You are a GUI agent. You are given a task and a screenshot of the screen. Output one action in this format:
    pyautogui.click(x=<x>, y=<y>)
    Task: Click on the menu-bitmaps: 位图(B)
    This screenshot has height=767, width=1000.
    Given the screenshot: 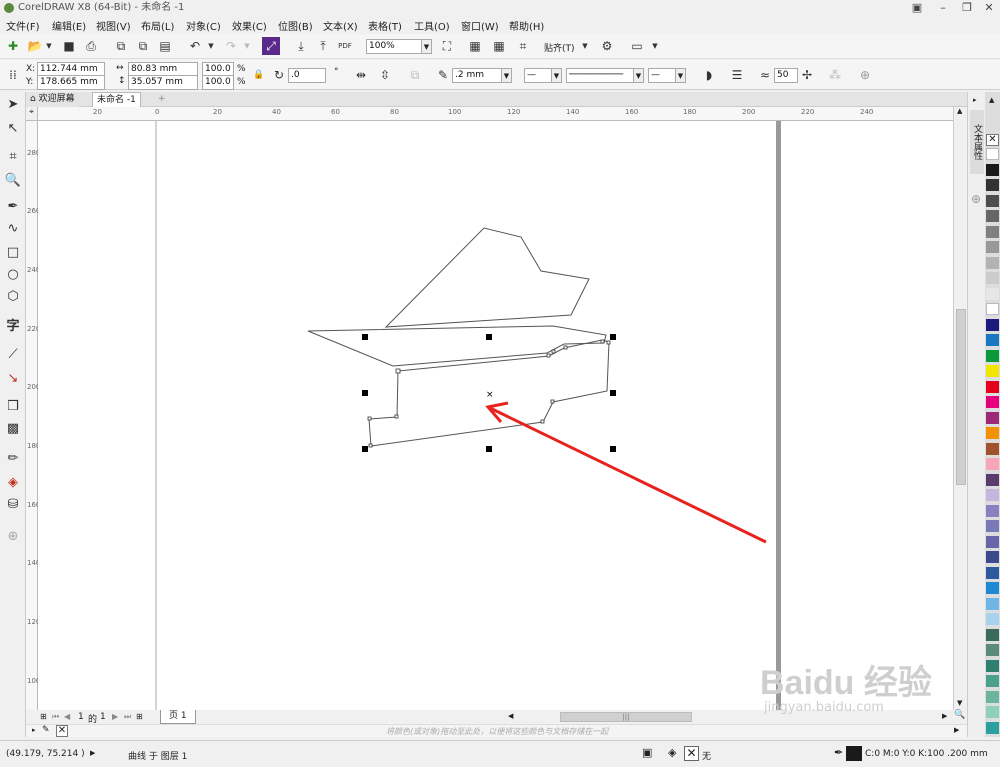 What is the action you would take?
    pyautogui.click(x=295, y=25)
    